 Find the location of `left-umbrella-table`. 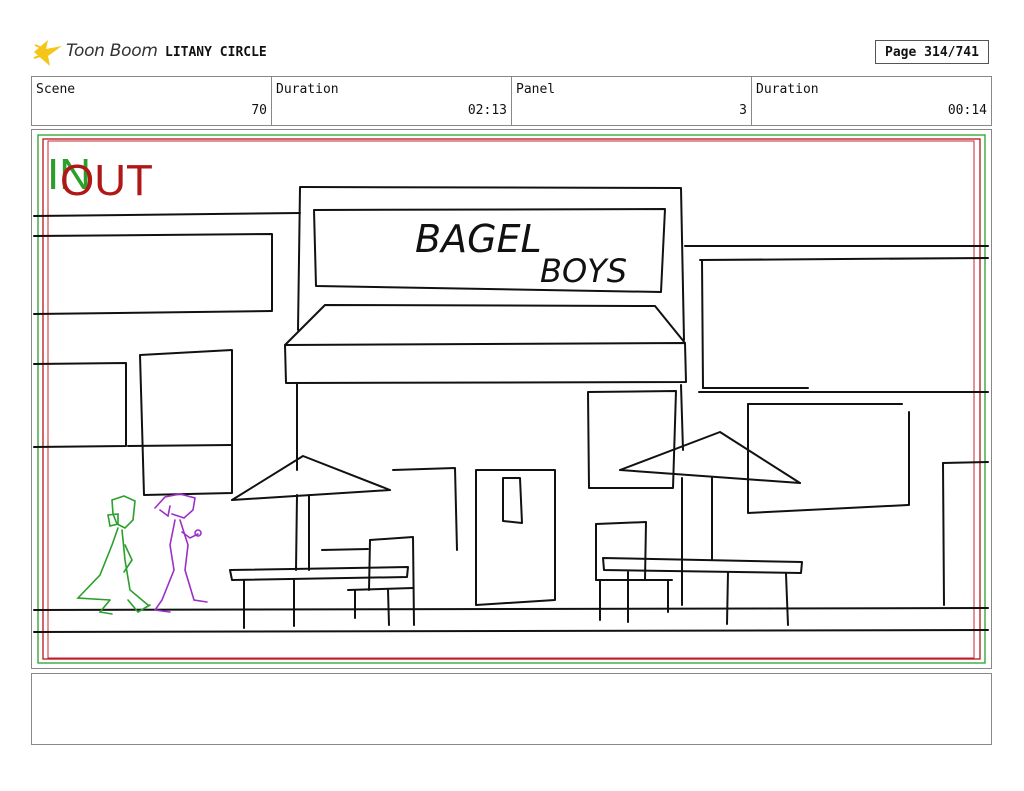

left-umbrella-table is located at coordinates (322, 542).